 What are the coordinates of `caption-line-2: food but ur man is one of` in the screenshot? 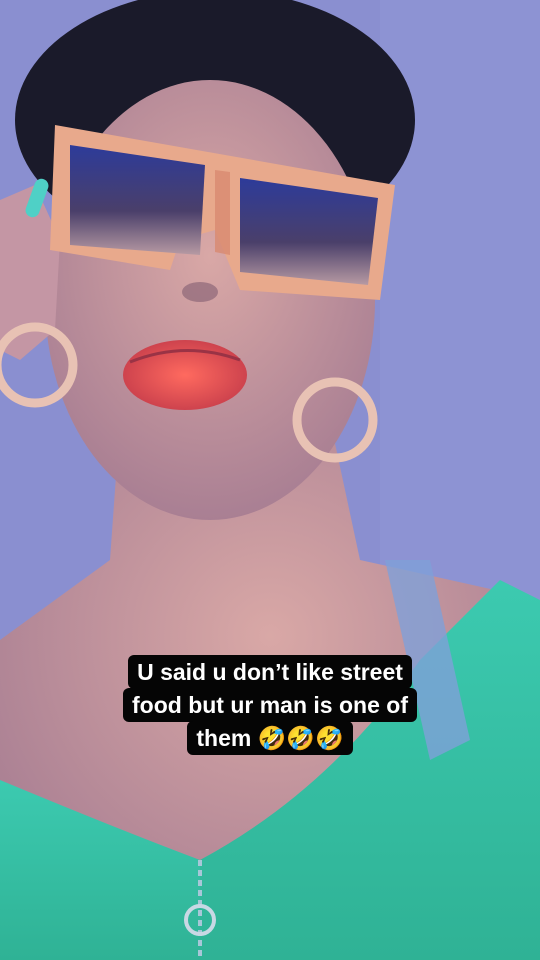 It's located at (270, 705).